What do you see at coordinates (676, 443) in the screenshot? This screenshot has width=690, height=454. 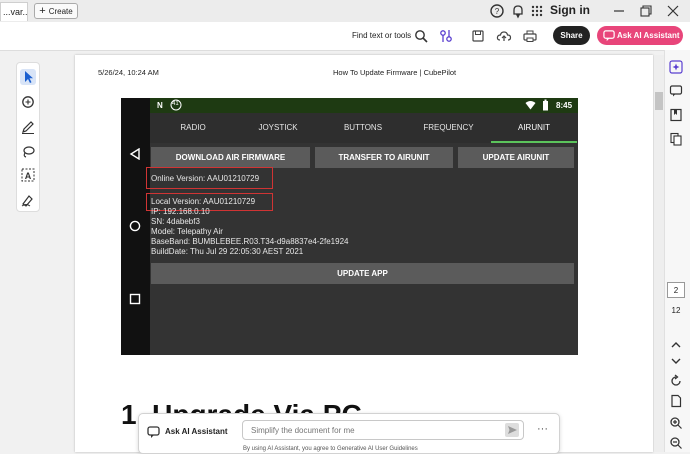 I see `zoom-out-icon` at bounding box center [676, 443].